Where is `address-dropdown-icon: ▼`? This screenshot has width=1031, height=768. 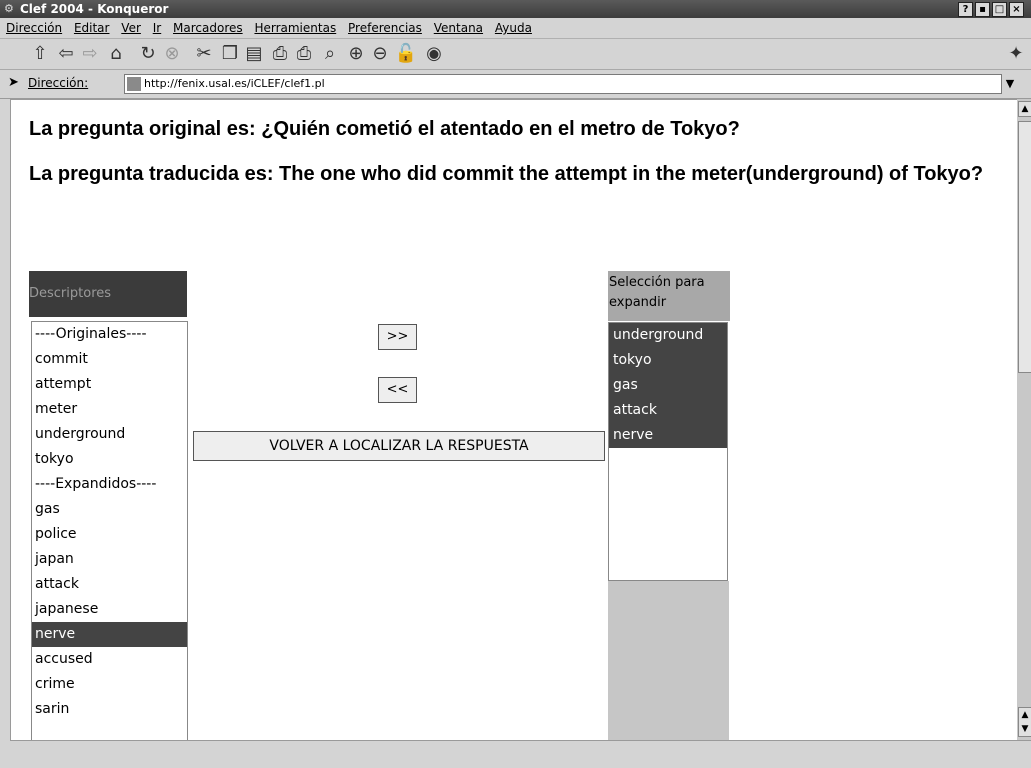 address-dropdown-icon: ▼ is located at coordinates (1010, 84).